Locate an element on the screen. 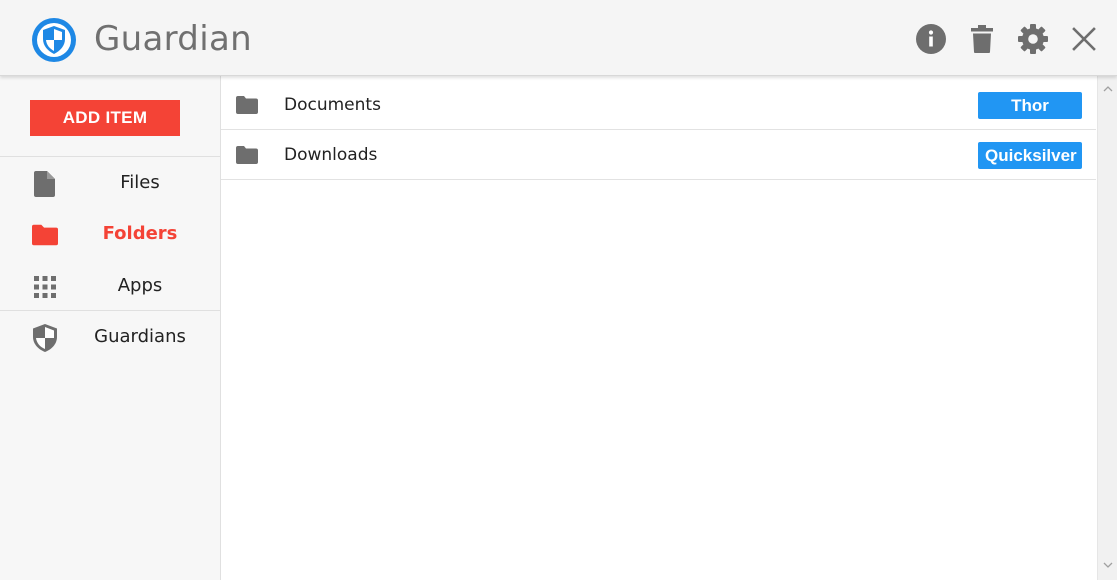 This screenshot has height=580, width=1117. shield-icon is located at coordinates (45, 338).